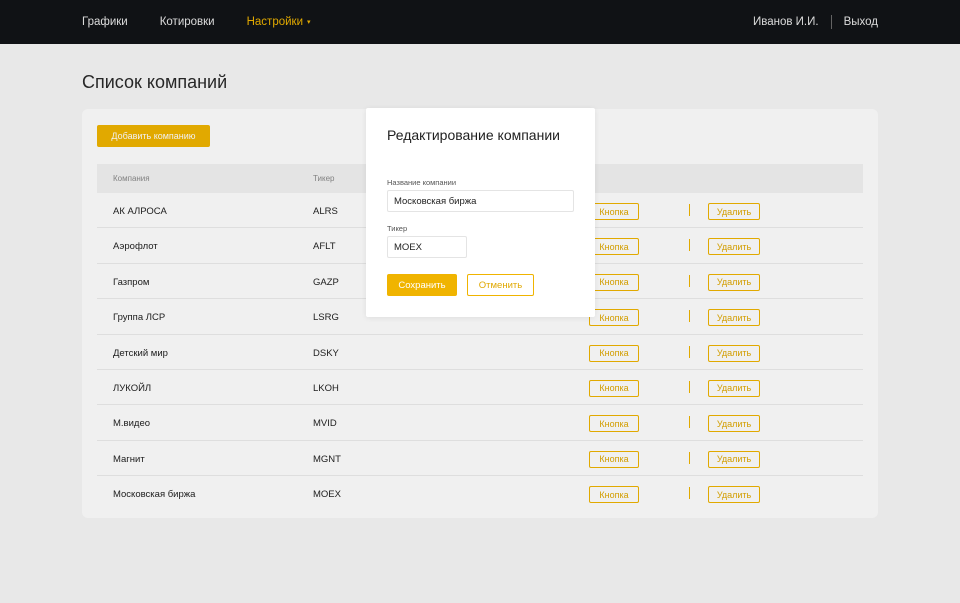 Image resolution: width=960 pixels, height=603 pixels. I want to click on cancel-button: Отменить, so click(500, 285).